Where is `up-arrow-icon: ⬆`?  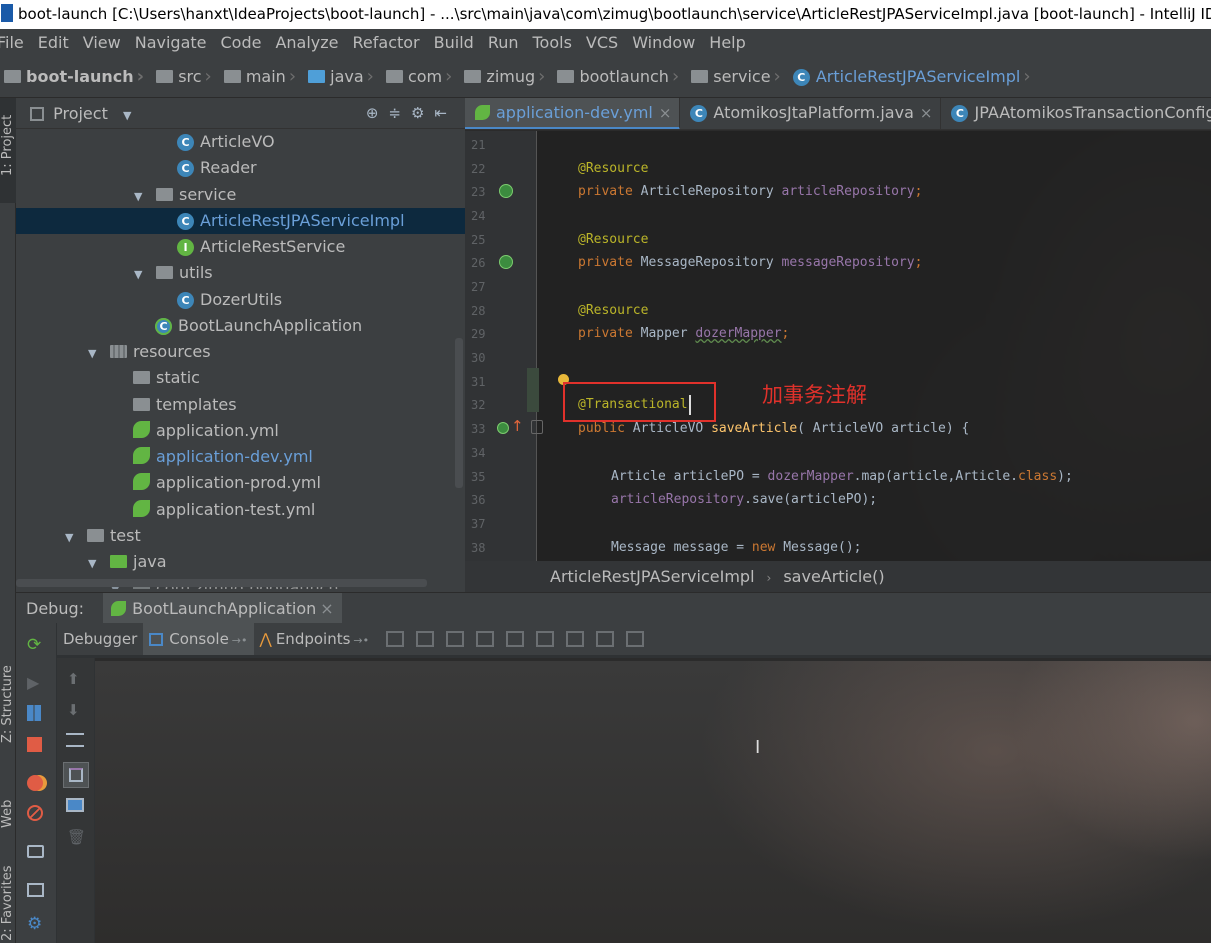
up-arrow-icon: ⬆ is located at coordinates (76, 679).